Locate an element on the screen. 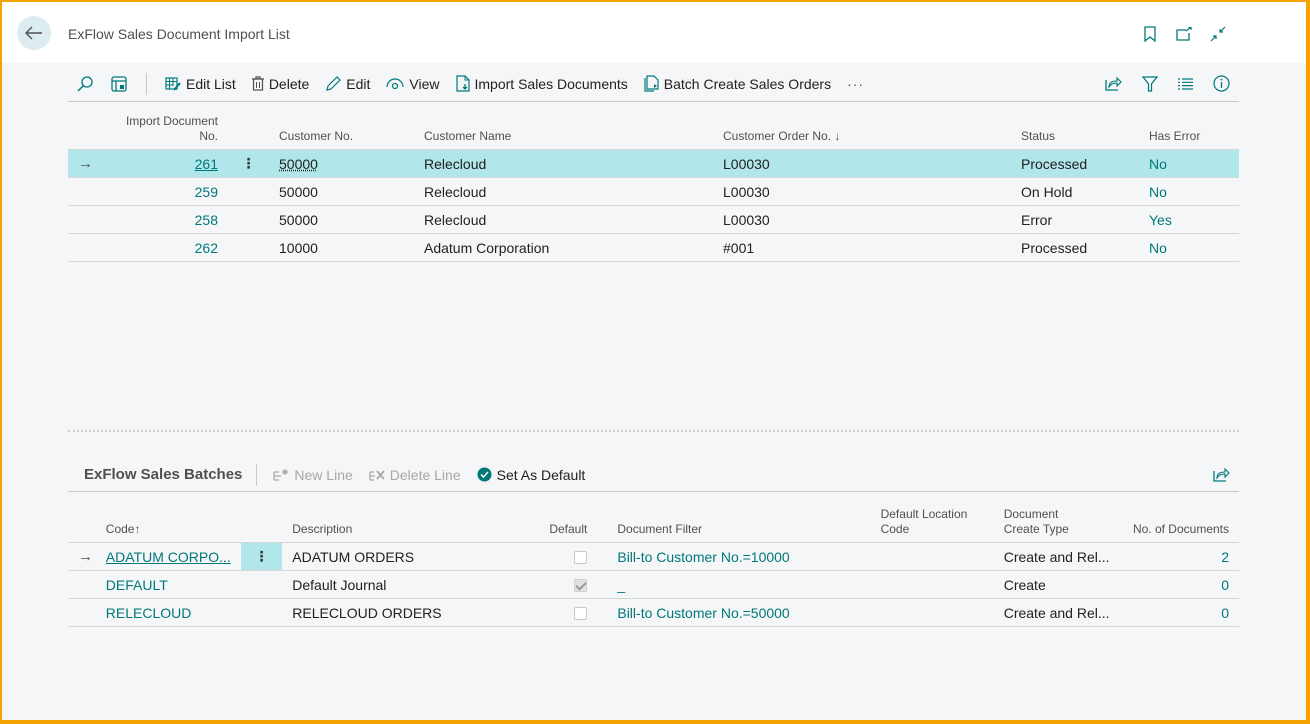 This screenshot has width=1310, height=724. document-filter-link: _ is located at coordinates (621, 585).